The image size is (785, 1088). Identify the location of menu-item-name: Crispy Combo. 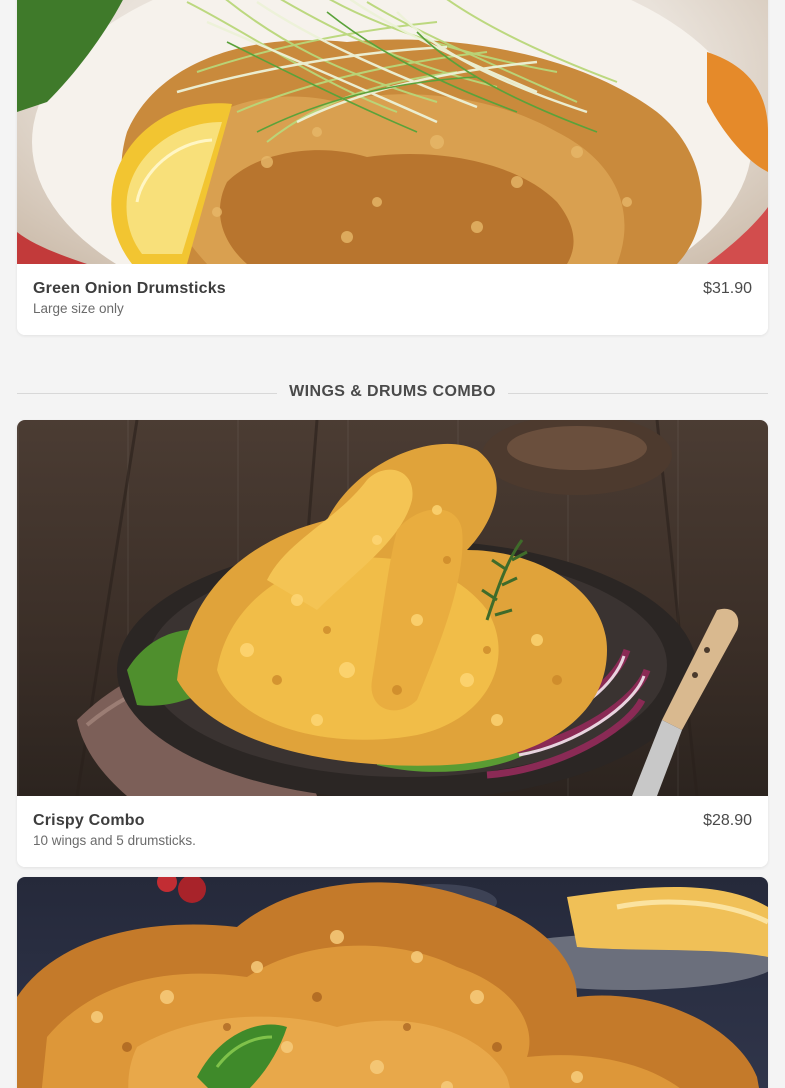
(89, 820).